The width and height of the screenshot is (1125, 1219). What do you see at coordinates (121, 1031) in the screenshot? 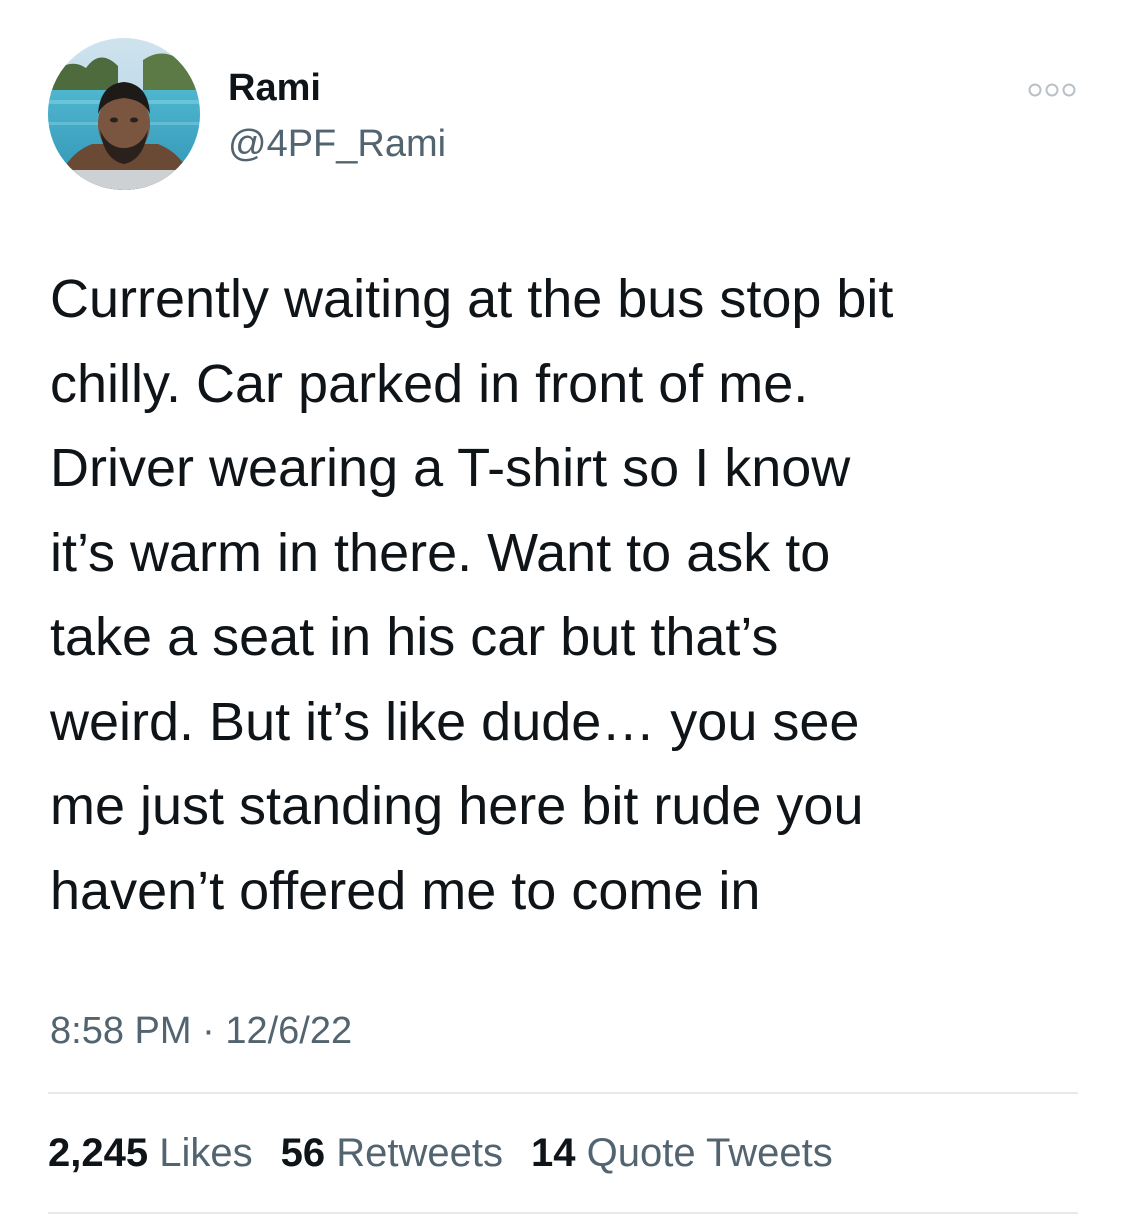
I see `tweet-time: 8:58 PM` at bounding box center [121, 1031].